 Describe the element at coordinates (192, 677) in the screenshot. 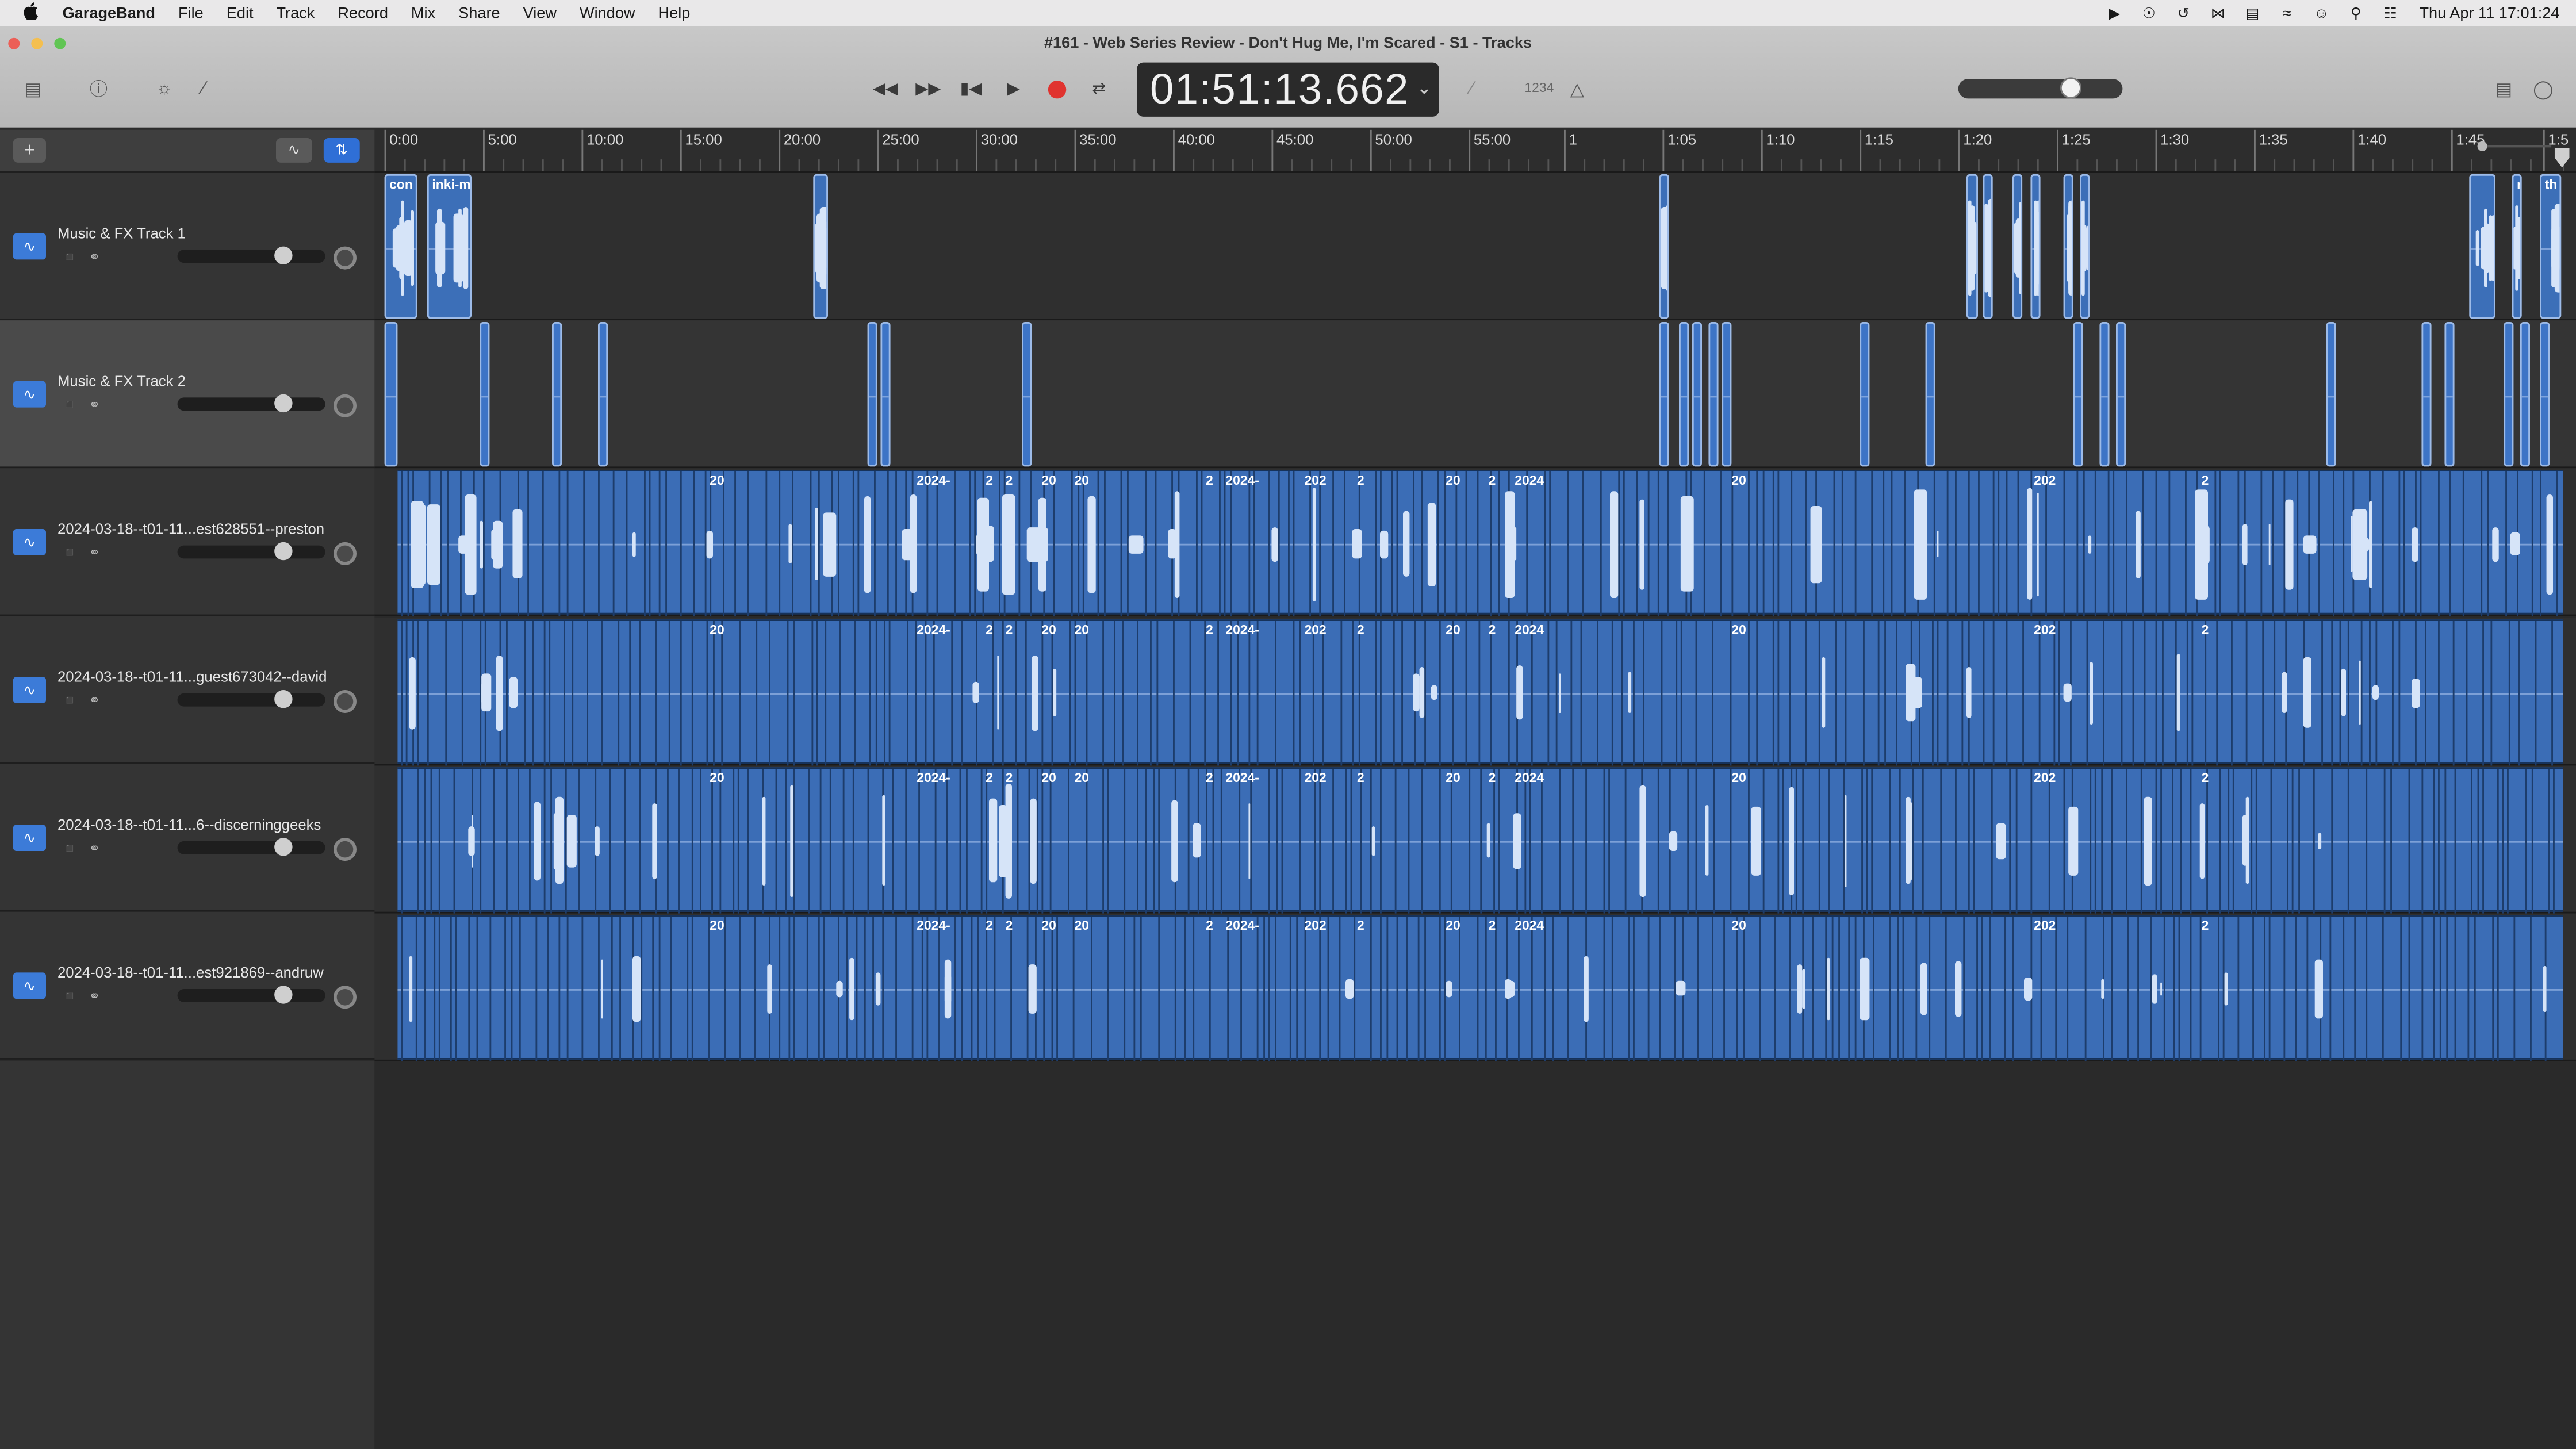

I see `track-name: 2024-03-18--t01-11...guest673042--david` at that location.